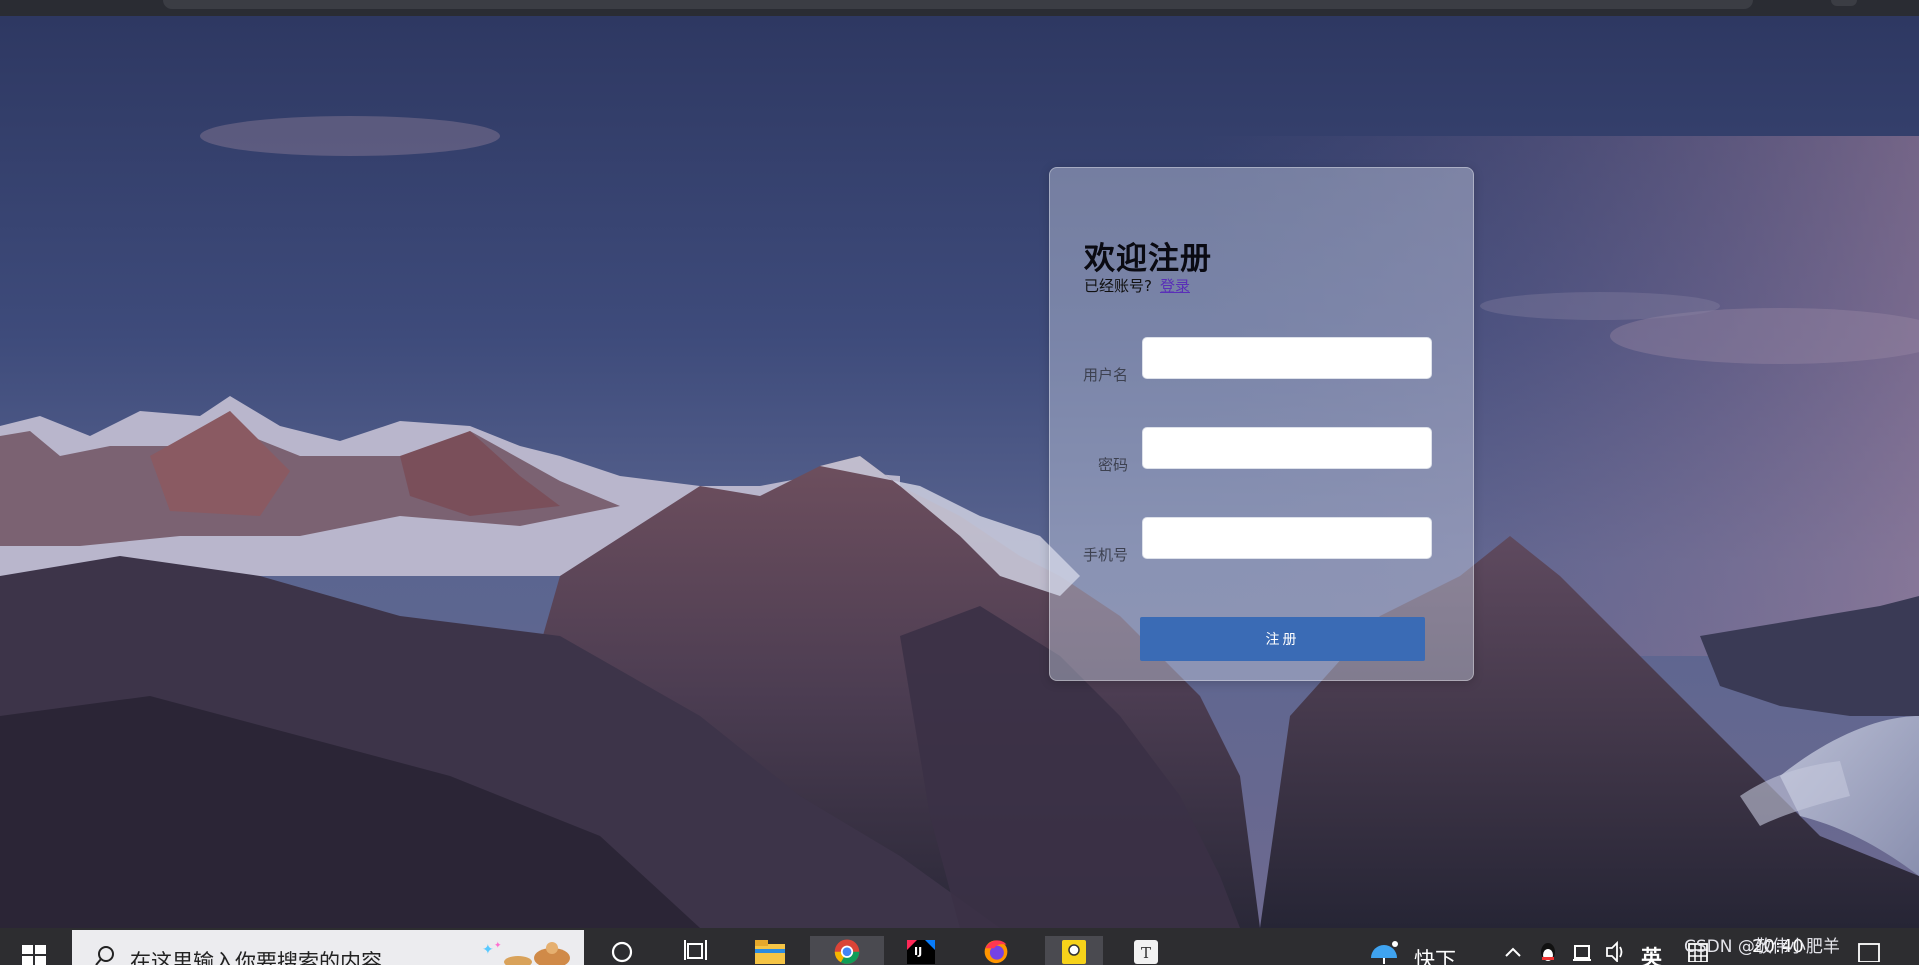 The image size is (1919, 965). What do you see at coordinates (1513, 950) in the screenshot?
I see `tray-chevron-icon` at bounding box center [1513, 950].